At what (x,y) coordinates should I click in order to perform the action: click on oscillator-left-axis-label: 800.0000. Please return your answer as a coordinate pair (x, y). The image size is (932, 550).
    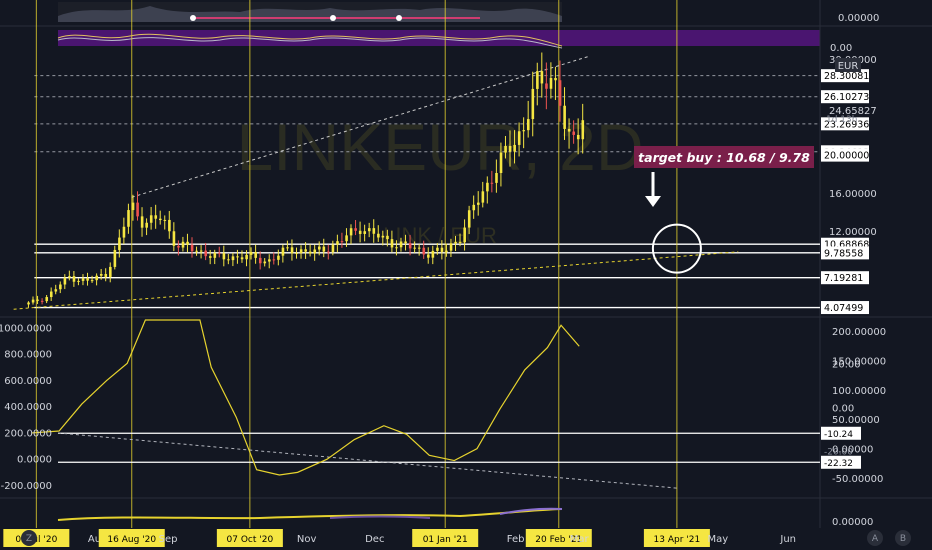
    Looking at the image, I should click on (28, 355).